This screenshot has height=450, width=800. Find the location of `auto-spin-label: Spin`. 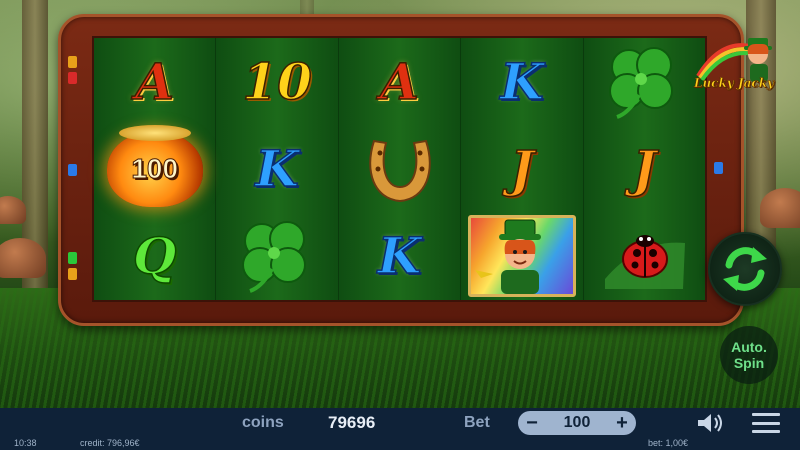

auto-spin-label: Spin is located at coordinates (749, 363).